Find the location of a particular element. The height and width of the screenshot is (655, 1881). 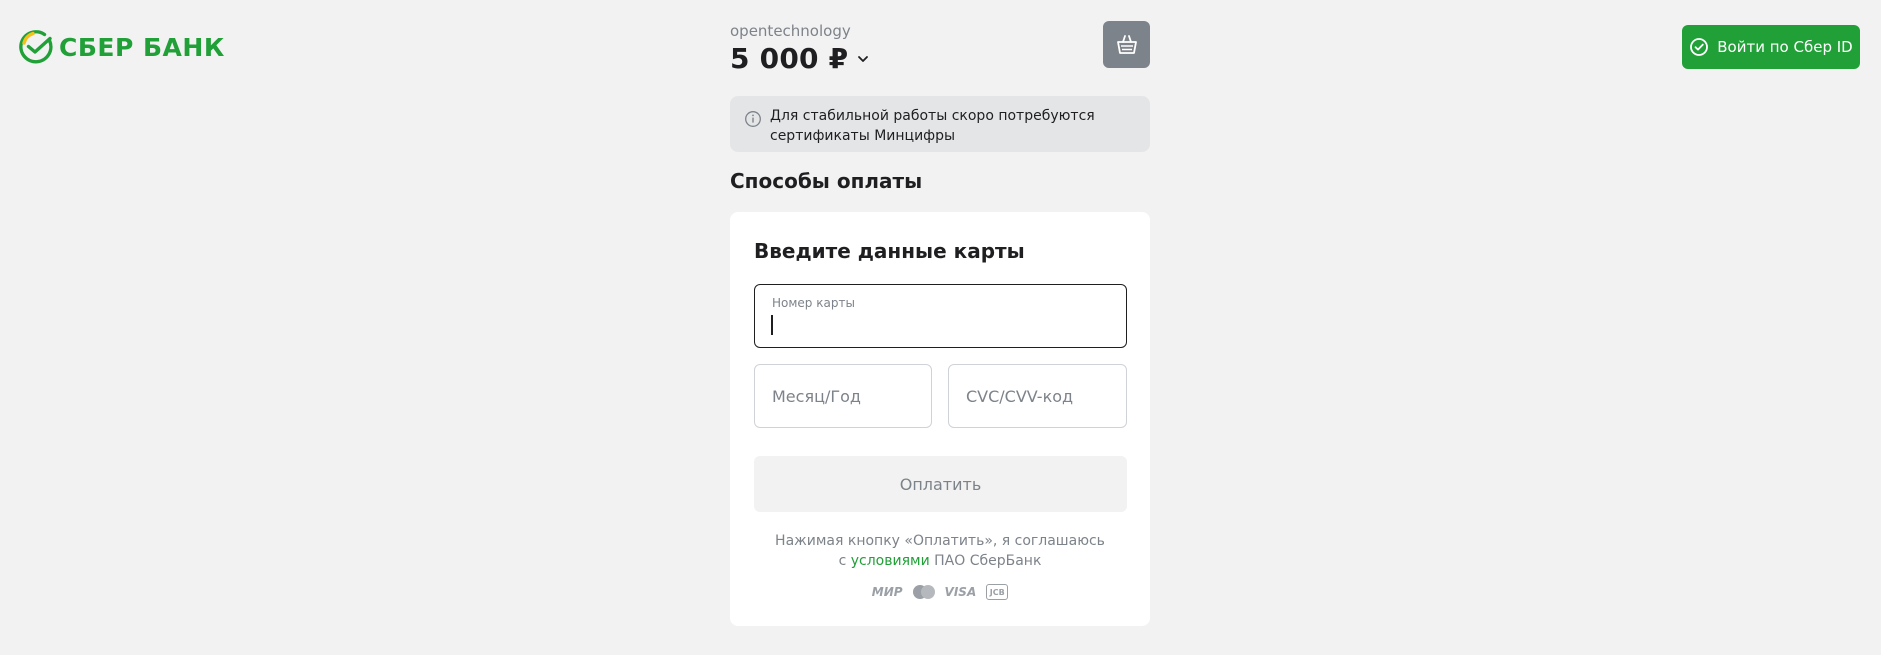

expiry-placeholder: Месяц/Год is located at coordinates (816, 396).